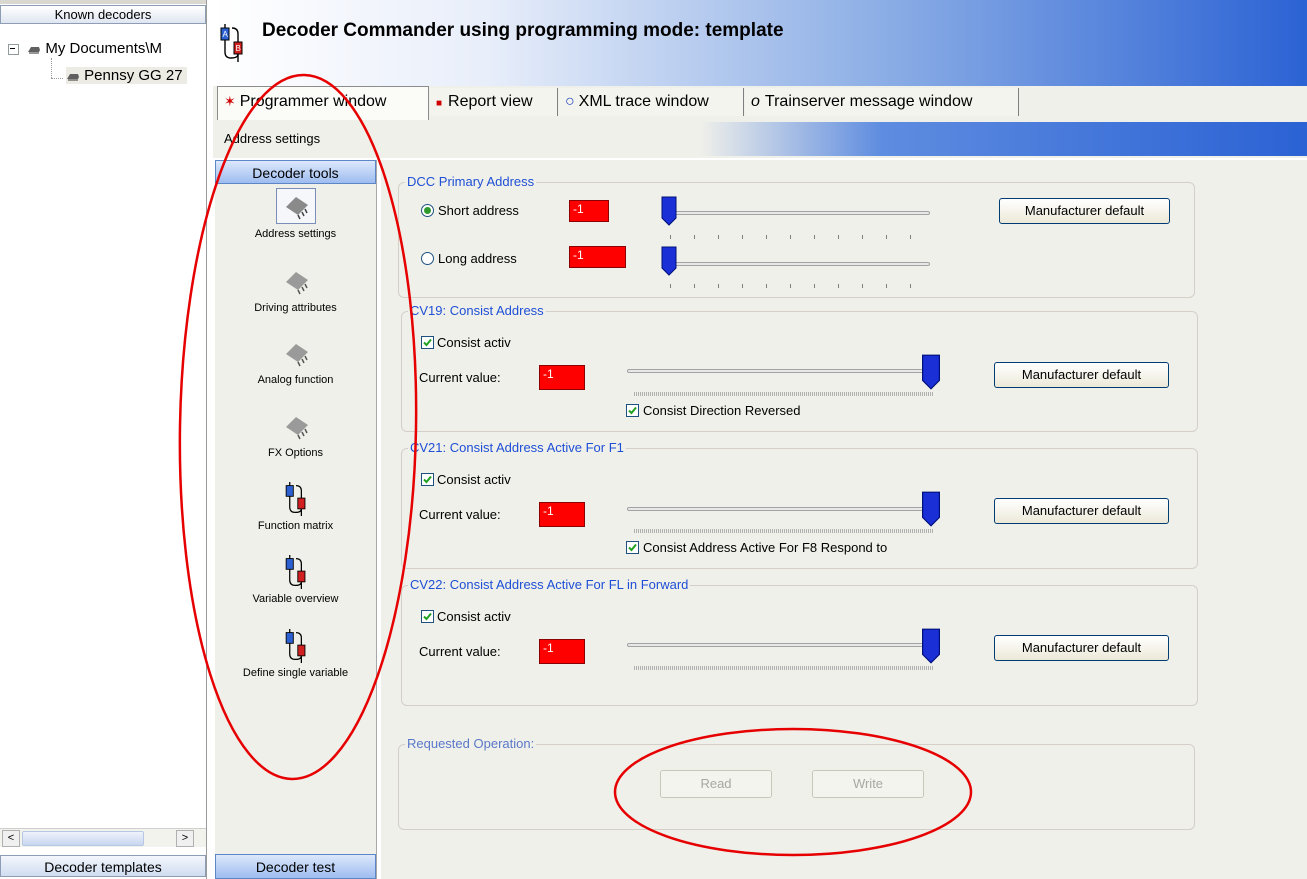  I want to click on cv19-consist-activ-label: Consist activ, so click(474, 342).